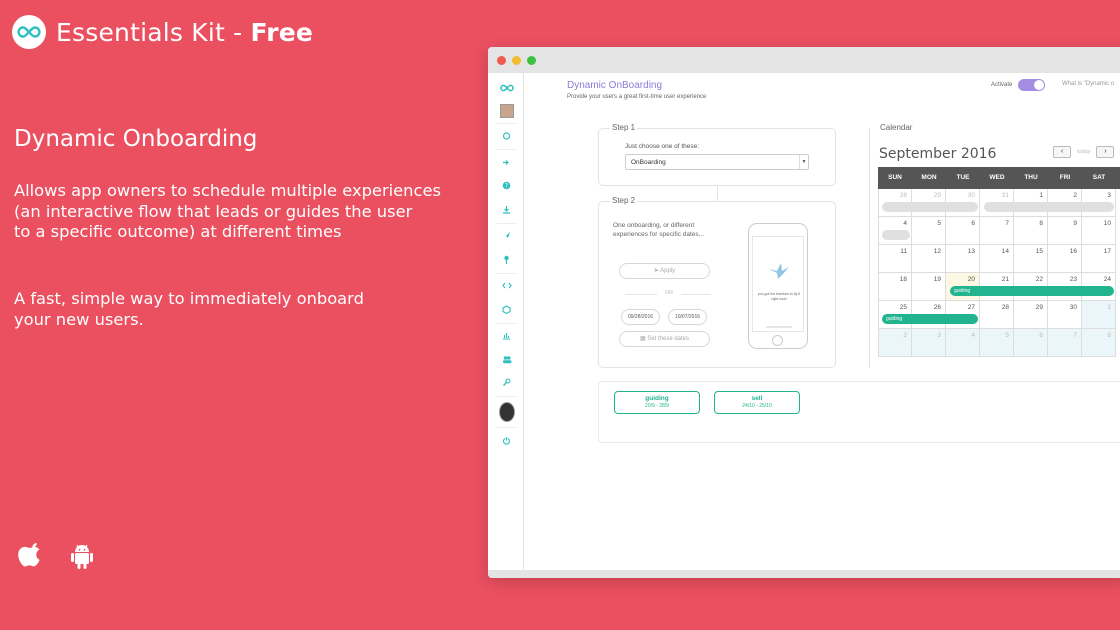 The image size is (1120, 630). I want to click on sidebar-chart-icon, so click(507, 336).